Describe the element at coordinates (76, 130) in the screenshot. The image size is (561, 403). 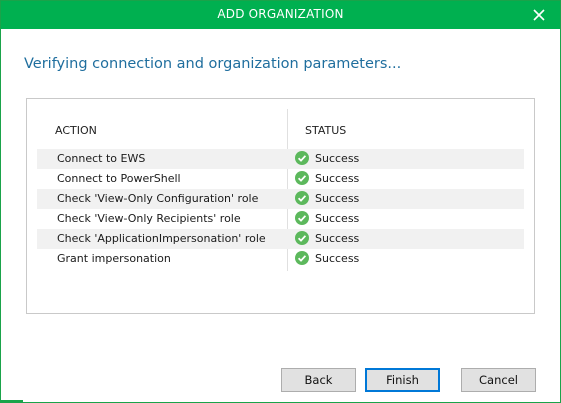
I see `column-header-action: ACTION` at that location.